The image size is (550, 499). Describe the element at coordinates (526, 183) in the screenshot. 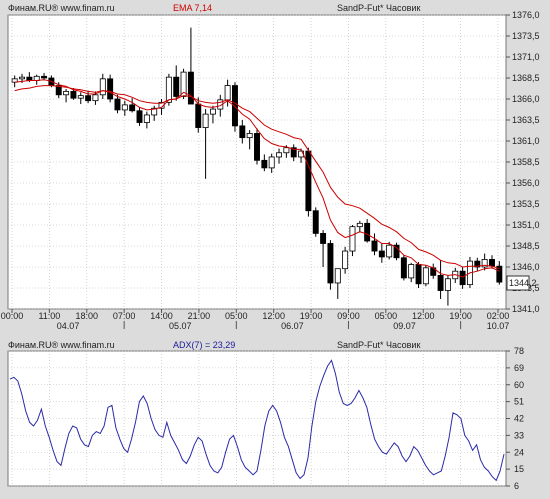

I see `price-y-tick-label: 1356,0` at that location.